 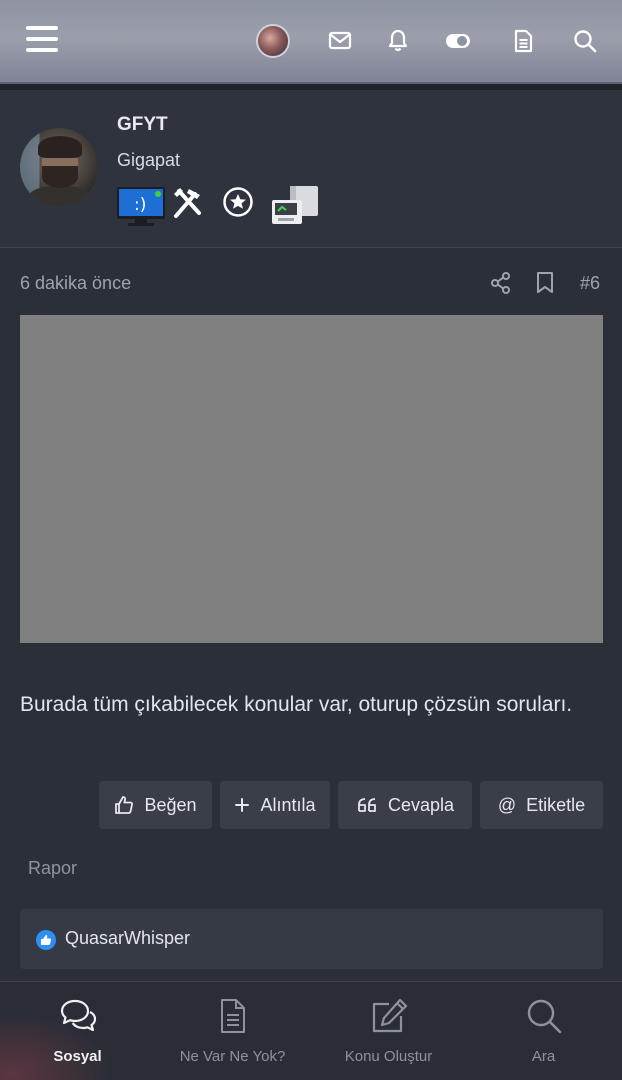 What do you see at coordinates (42, 40) in the screenshot?
I see `menu-icon` at bounding box center [42, 40].